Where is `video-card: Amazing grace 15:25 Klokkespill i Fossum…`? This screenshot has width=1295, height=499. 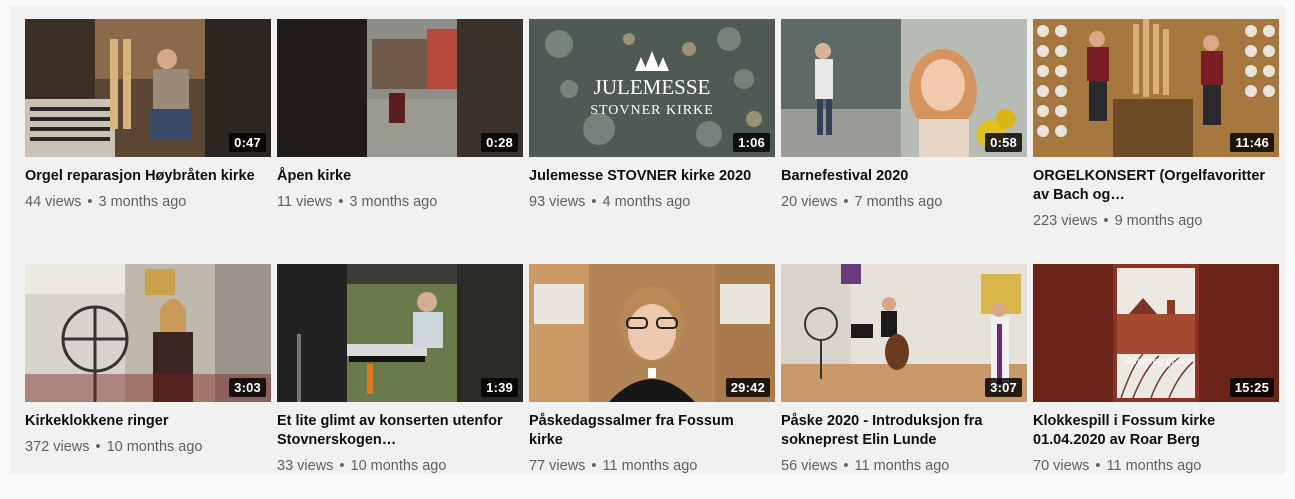 video-card: Amazing grace 15:25 Klokkespill i Fossum… is located at coordinates (1156, 381).